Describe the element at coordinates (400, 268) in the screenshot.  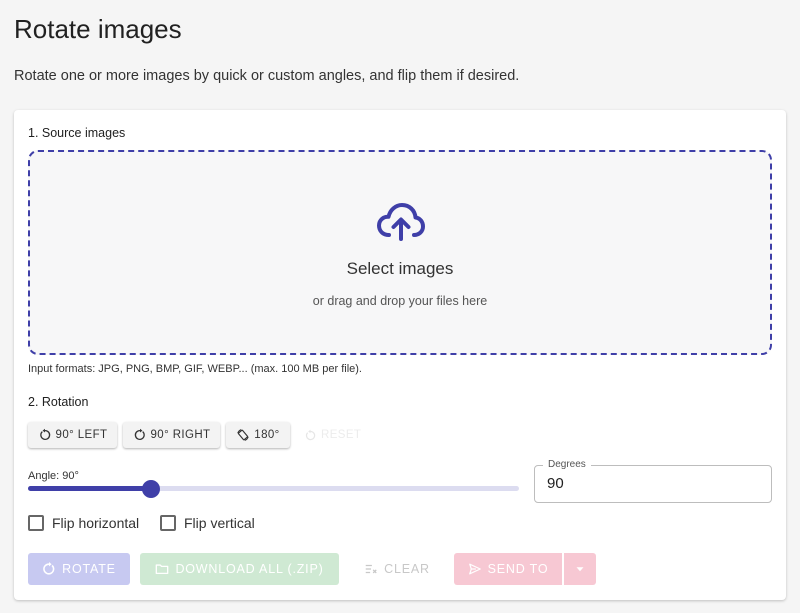
I see `dropzone-title: Select images` at that location.